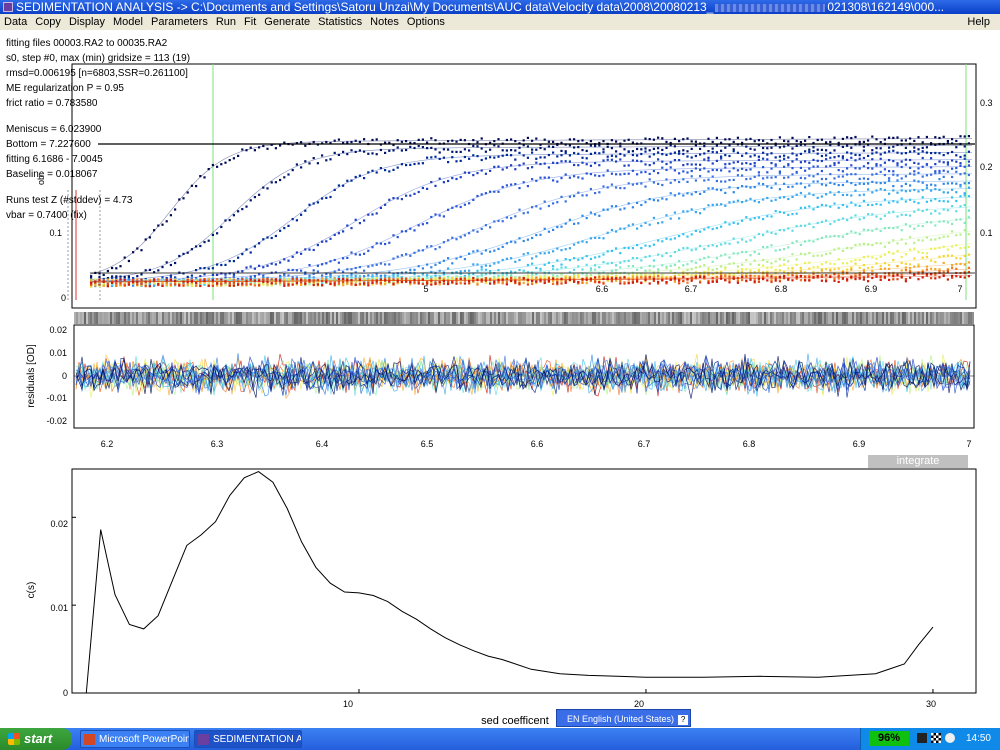 This screenshot has height=750, width=1000. Describe the element at coordinates (179, 22) in the screenshot. I see `menu-parameters: Parameters` at that location.